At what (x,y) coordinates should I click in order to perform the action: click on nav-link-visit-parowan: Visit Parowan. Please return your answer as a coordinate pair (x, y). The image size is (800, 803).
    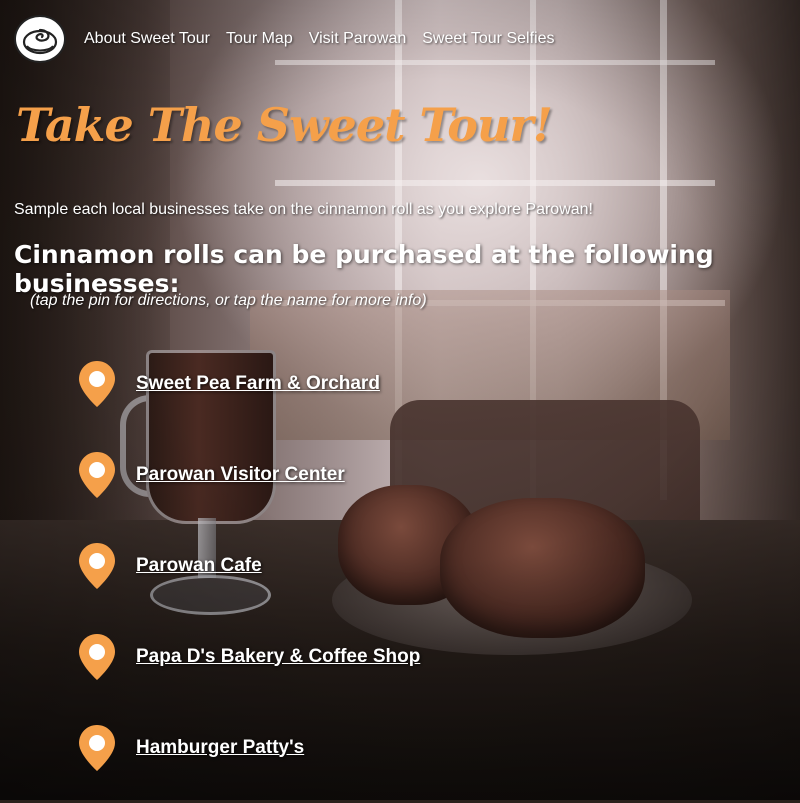
    Looking at the image, I should click on (358, 39).